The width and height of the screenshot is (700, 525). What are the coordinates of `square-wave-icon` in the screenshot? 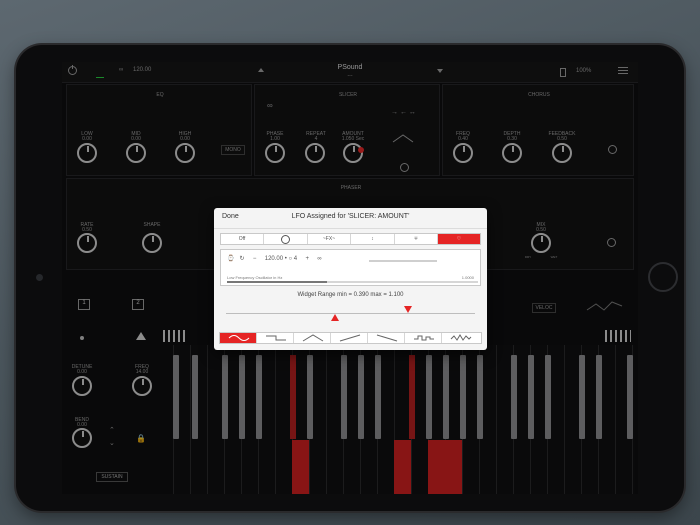 It's located at (276, 338).